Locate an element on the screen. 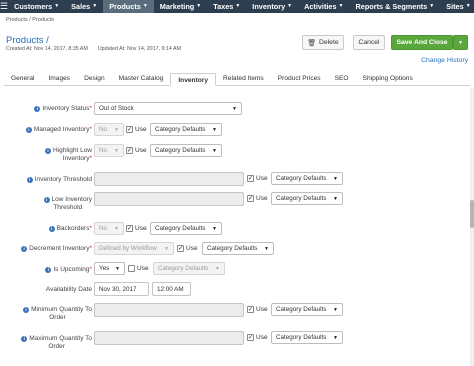 This screenshot has width=474, height=366. created-at: Created At: Nov 14, 2017, 8:35 AM is located at coordinates (47, 49).